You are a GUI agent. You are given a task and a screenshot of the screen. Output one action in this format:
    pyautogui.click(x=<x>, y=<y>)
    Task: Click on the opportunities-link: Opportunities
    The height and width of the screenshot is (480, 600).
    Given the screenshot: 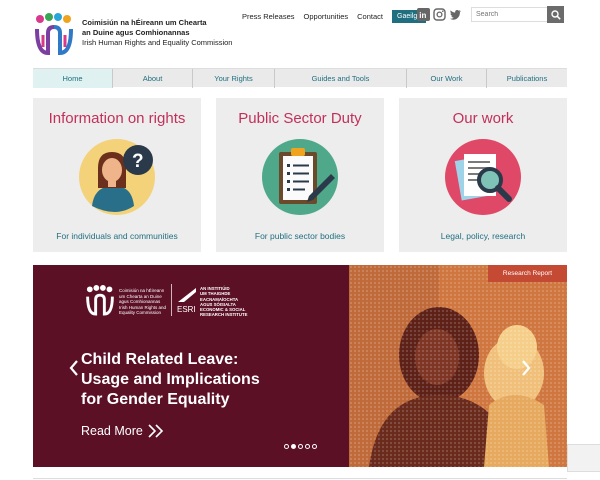 What is the action you would take?
    pyautogui.click(x=326, y=16)
    